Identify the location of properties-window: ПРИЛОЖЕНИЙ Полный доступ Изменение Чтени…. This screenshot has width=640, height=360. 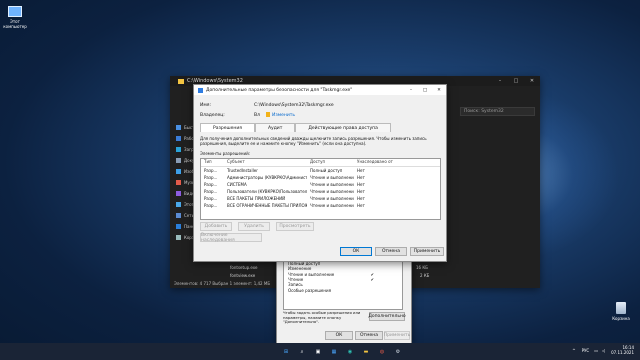
(344, 298).